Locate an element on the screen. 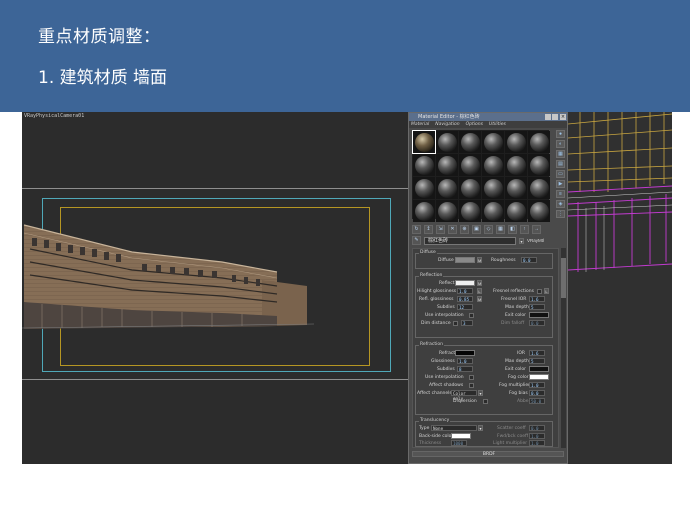  map-navigator-icon: ⋮ is located at coordinates (560, 214).